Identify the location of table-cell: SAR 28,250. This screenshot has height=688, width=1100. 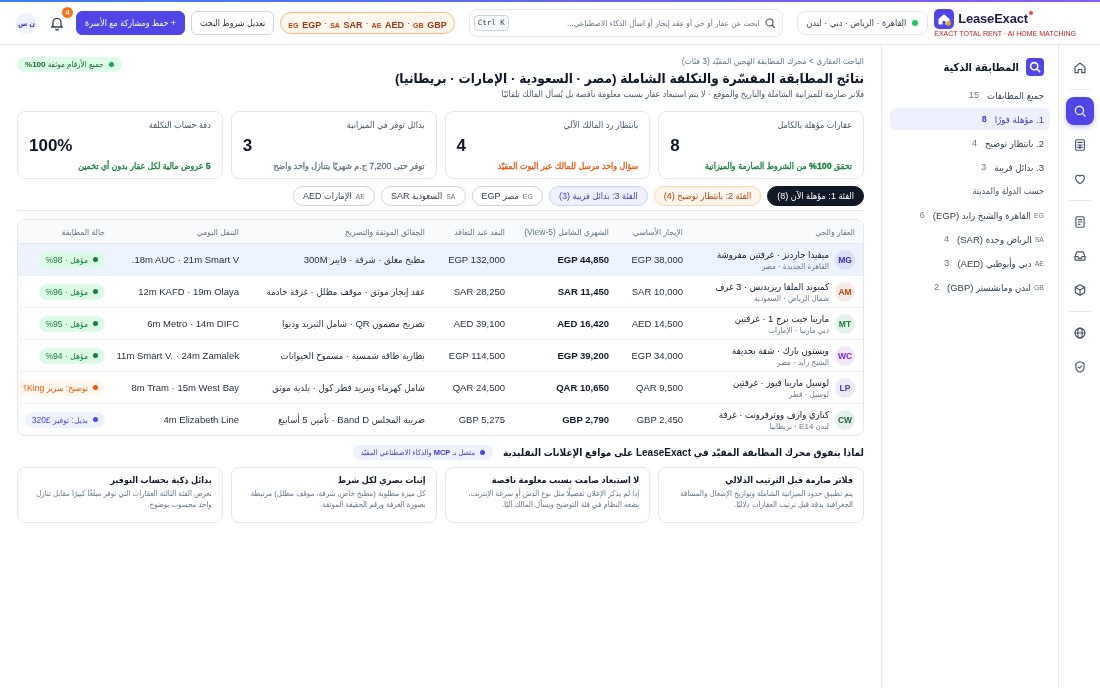
(473, 291).